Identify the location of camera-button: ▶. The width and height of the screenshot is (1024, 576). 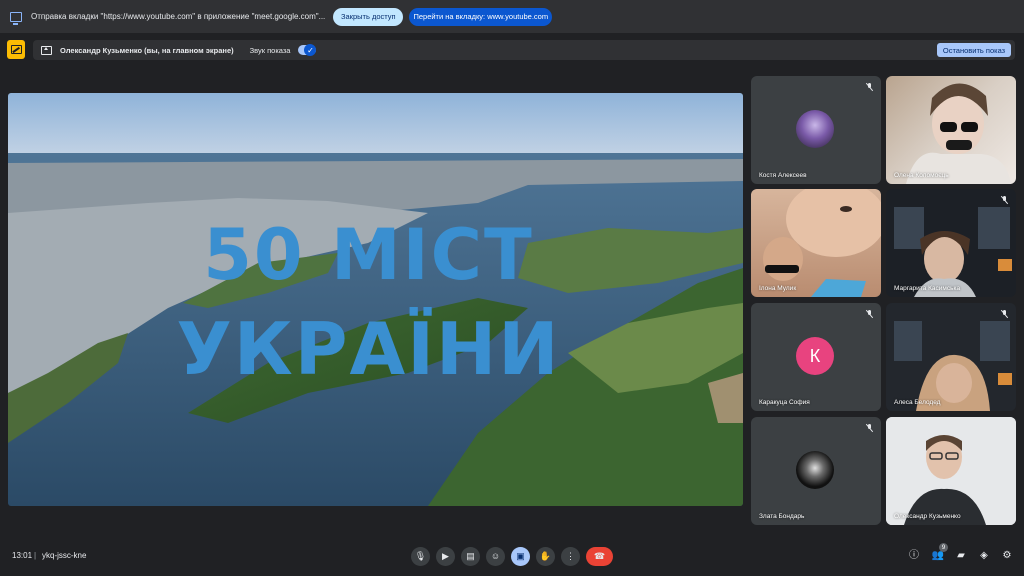
(445, 556).